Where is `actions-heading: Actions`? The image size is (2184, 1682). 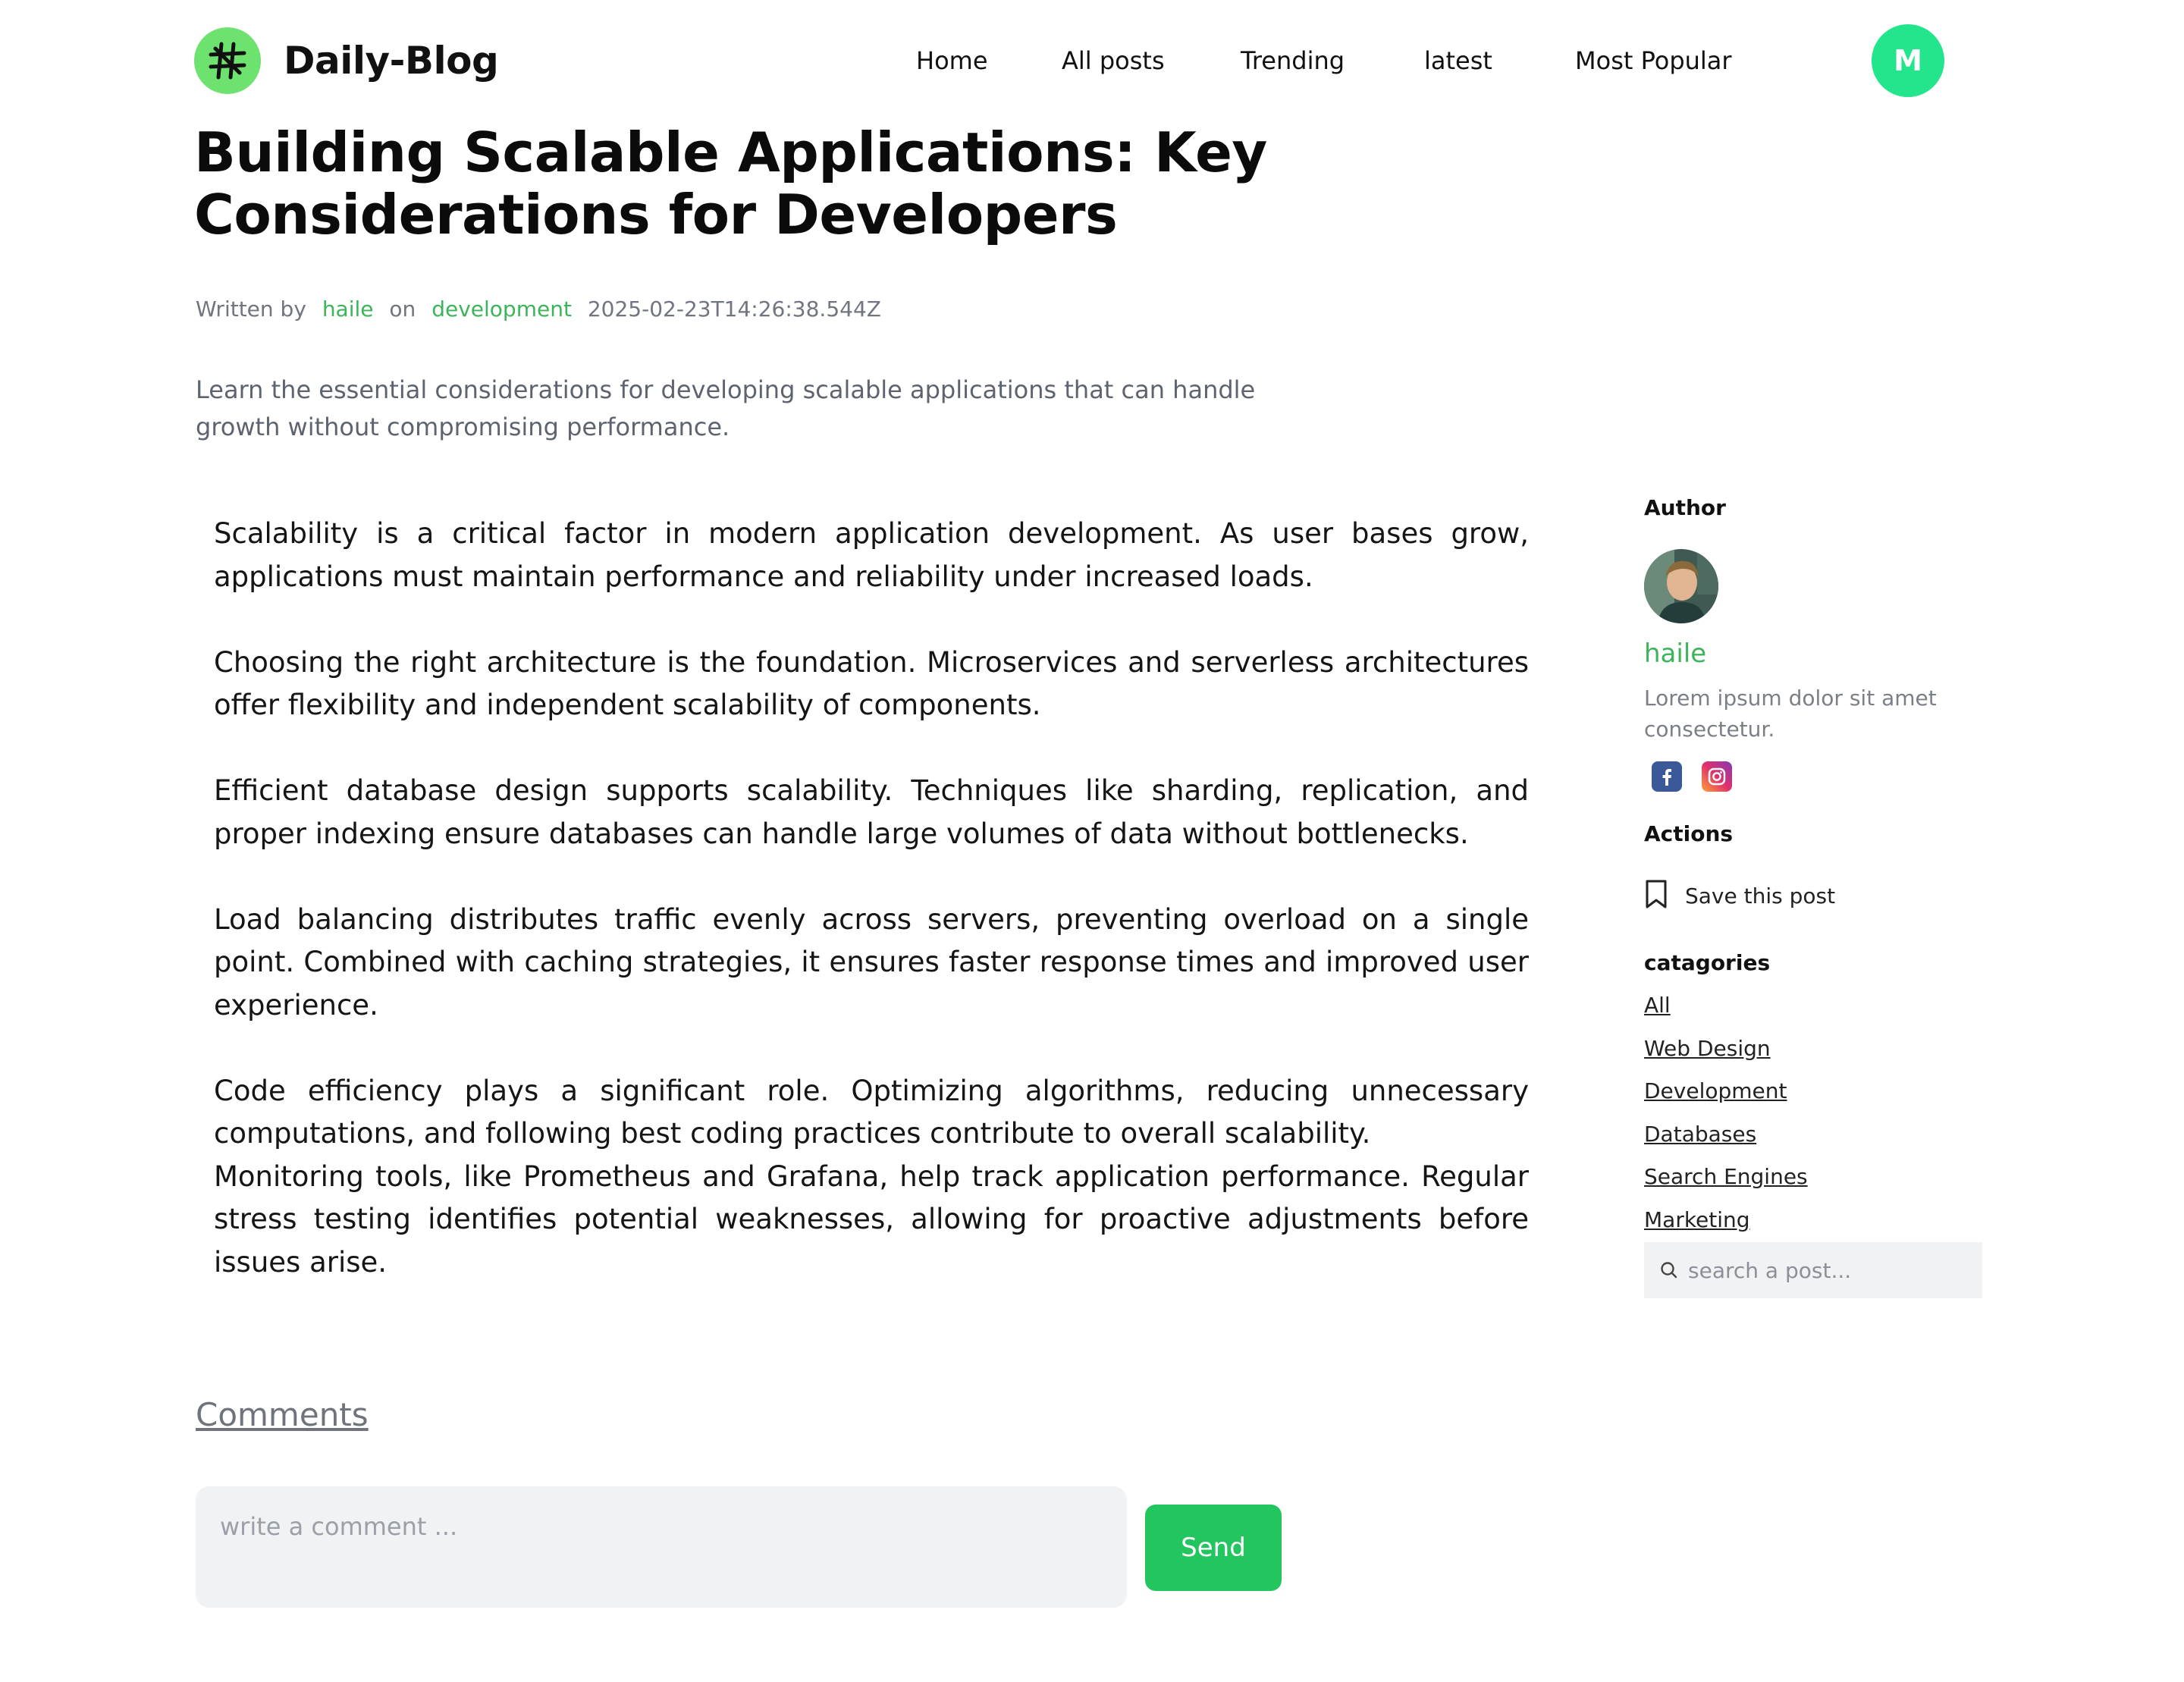
actions-heading: Actions is located at coordinates (1689, 833).